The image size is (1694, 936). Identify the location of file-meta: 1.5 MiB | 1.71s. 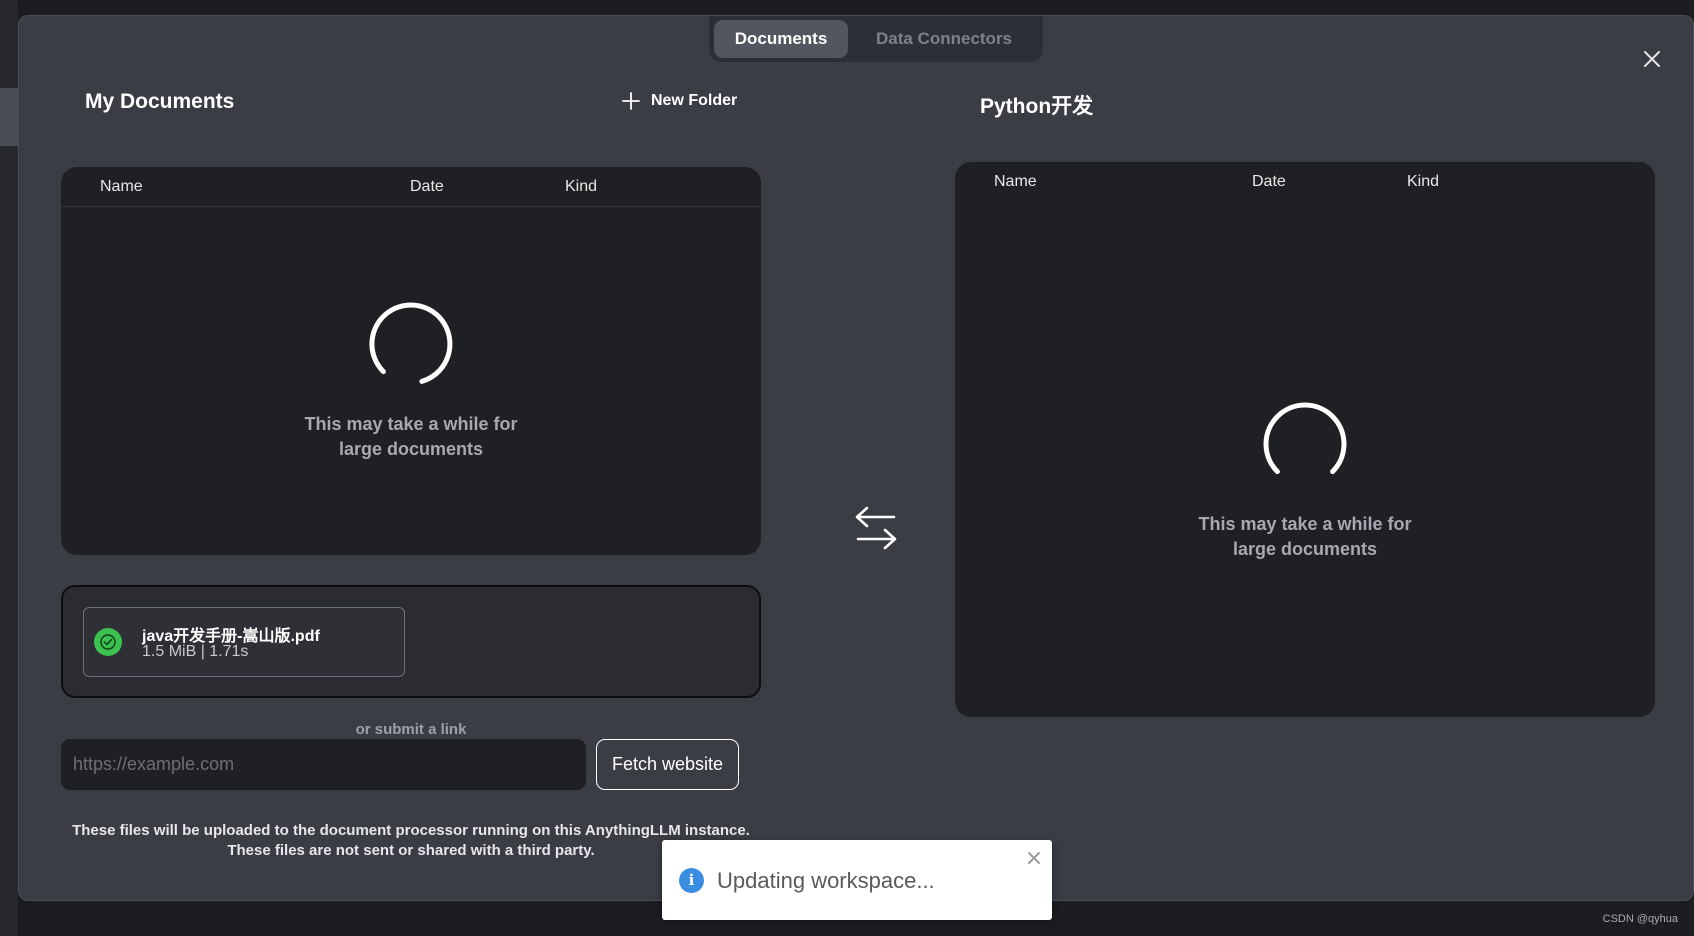
(195, 651).